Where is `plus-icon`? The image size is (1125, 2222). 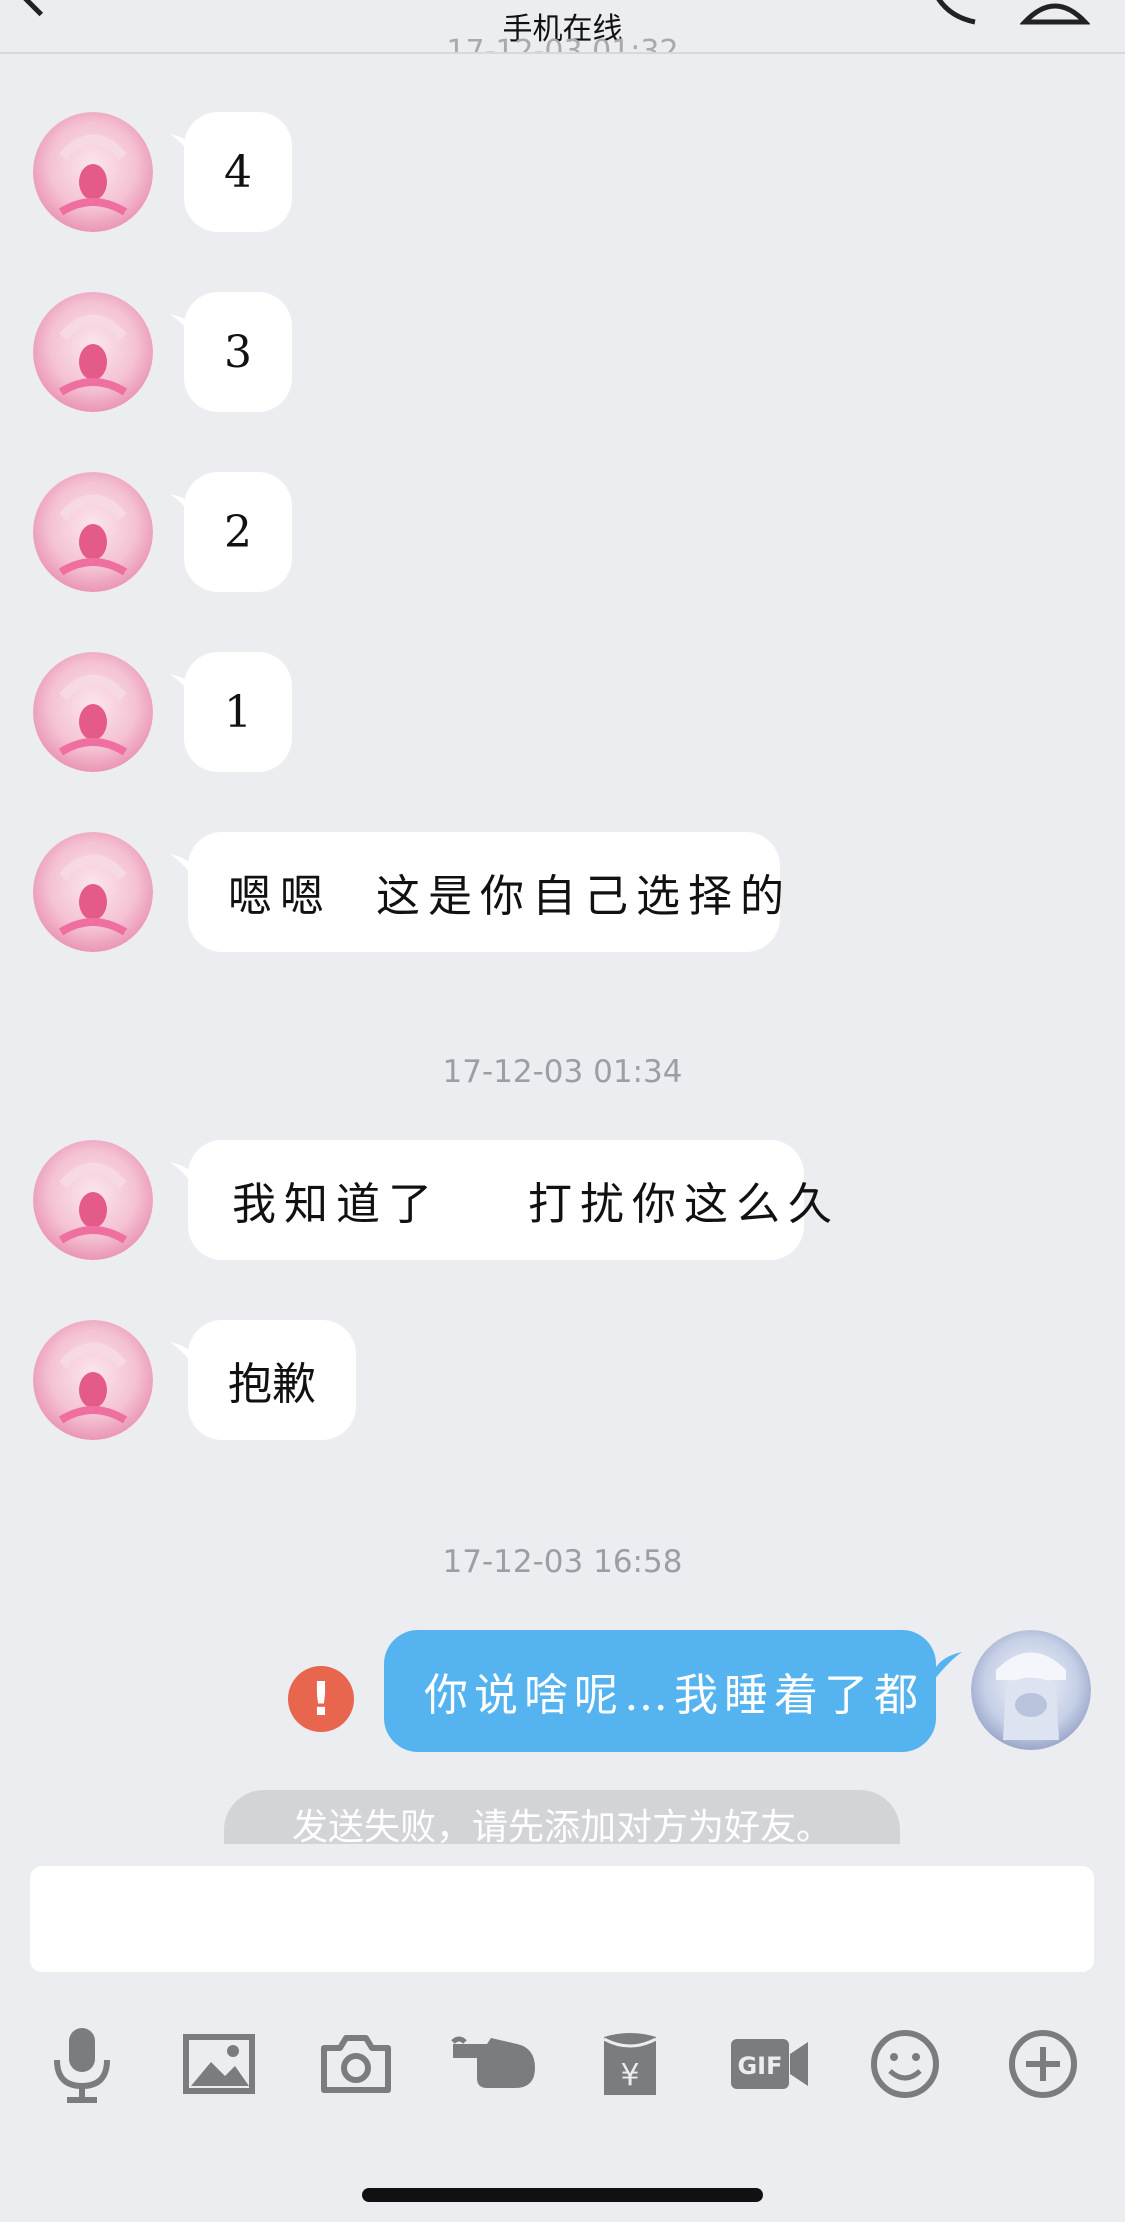
plus-icon is located at coordinates (1043, 2064).